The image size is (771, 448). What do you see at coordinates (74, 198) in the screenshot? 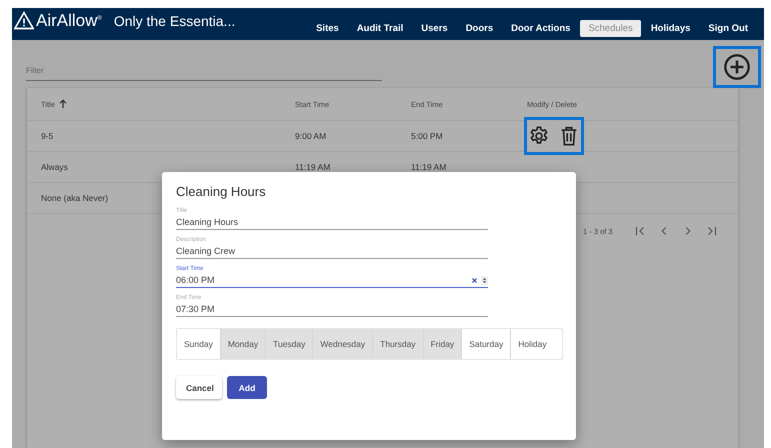
I see `table-cell: None (aka Never)` at bounding box center [74, 198].